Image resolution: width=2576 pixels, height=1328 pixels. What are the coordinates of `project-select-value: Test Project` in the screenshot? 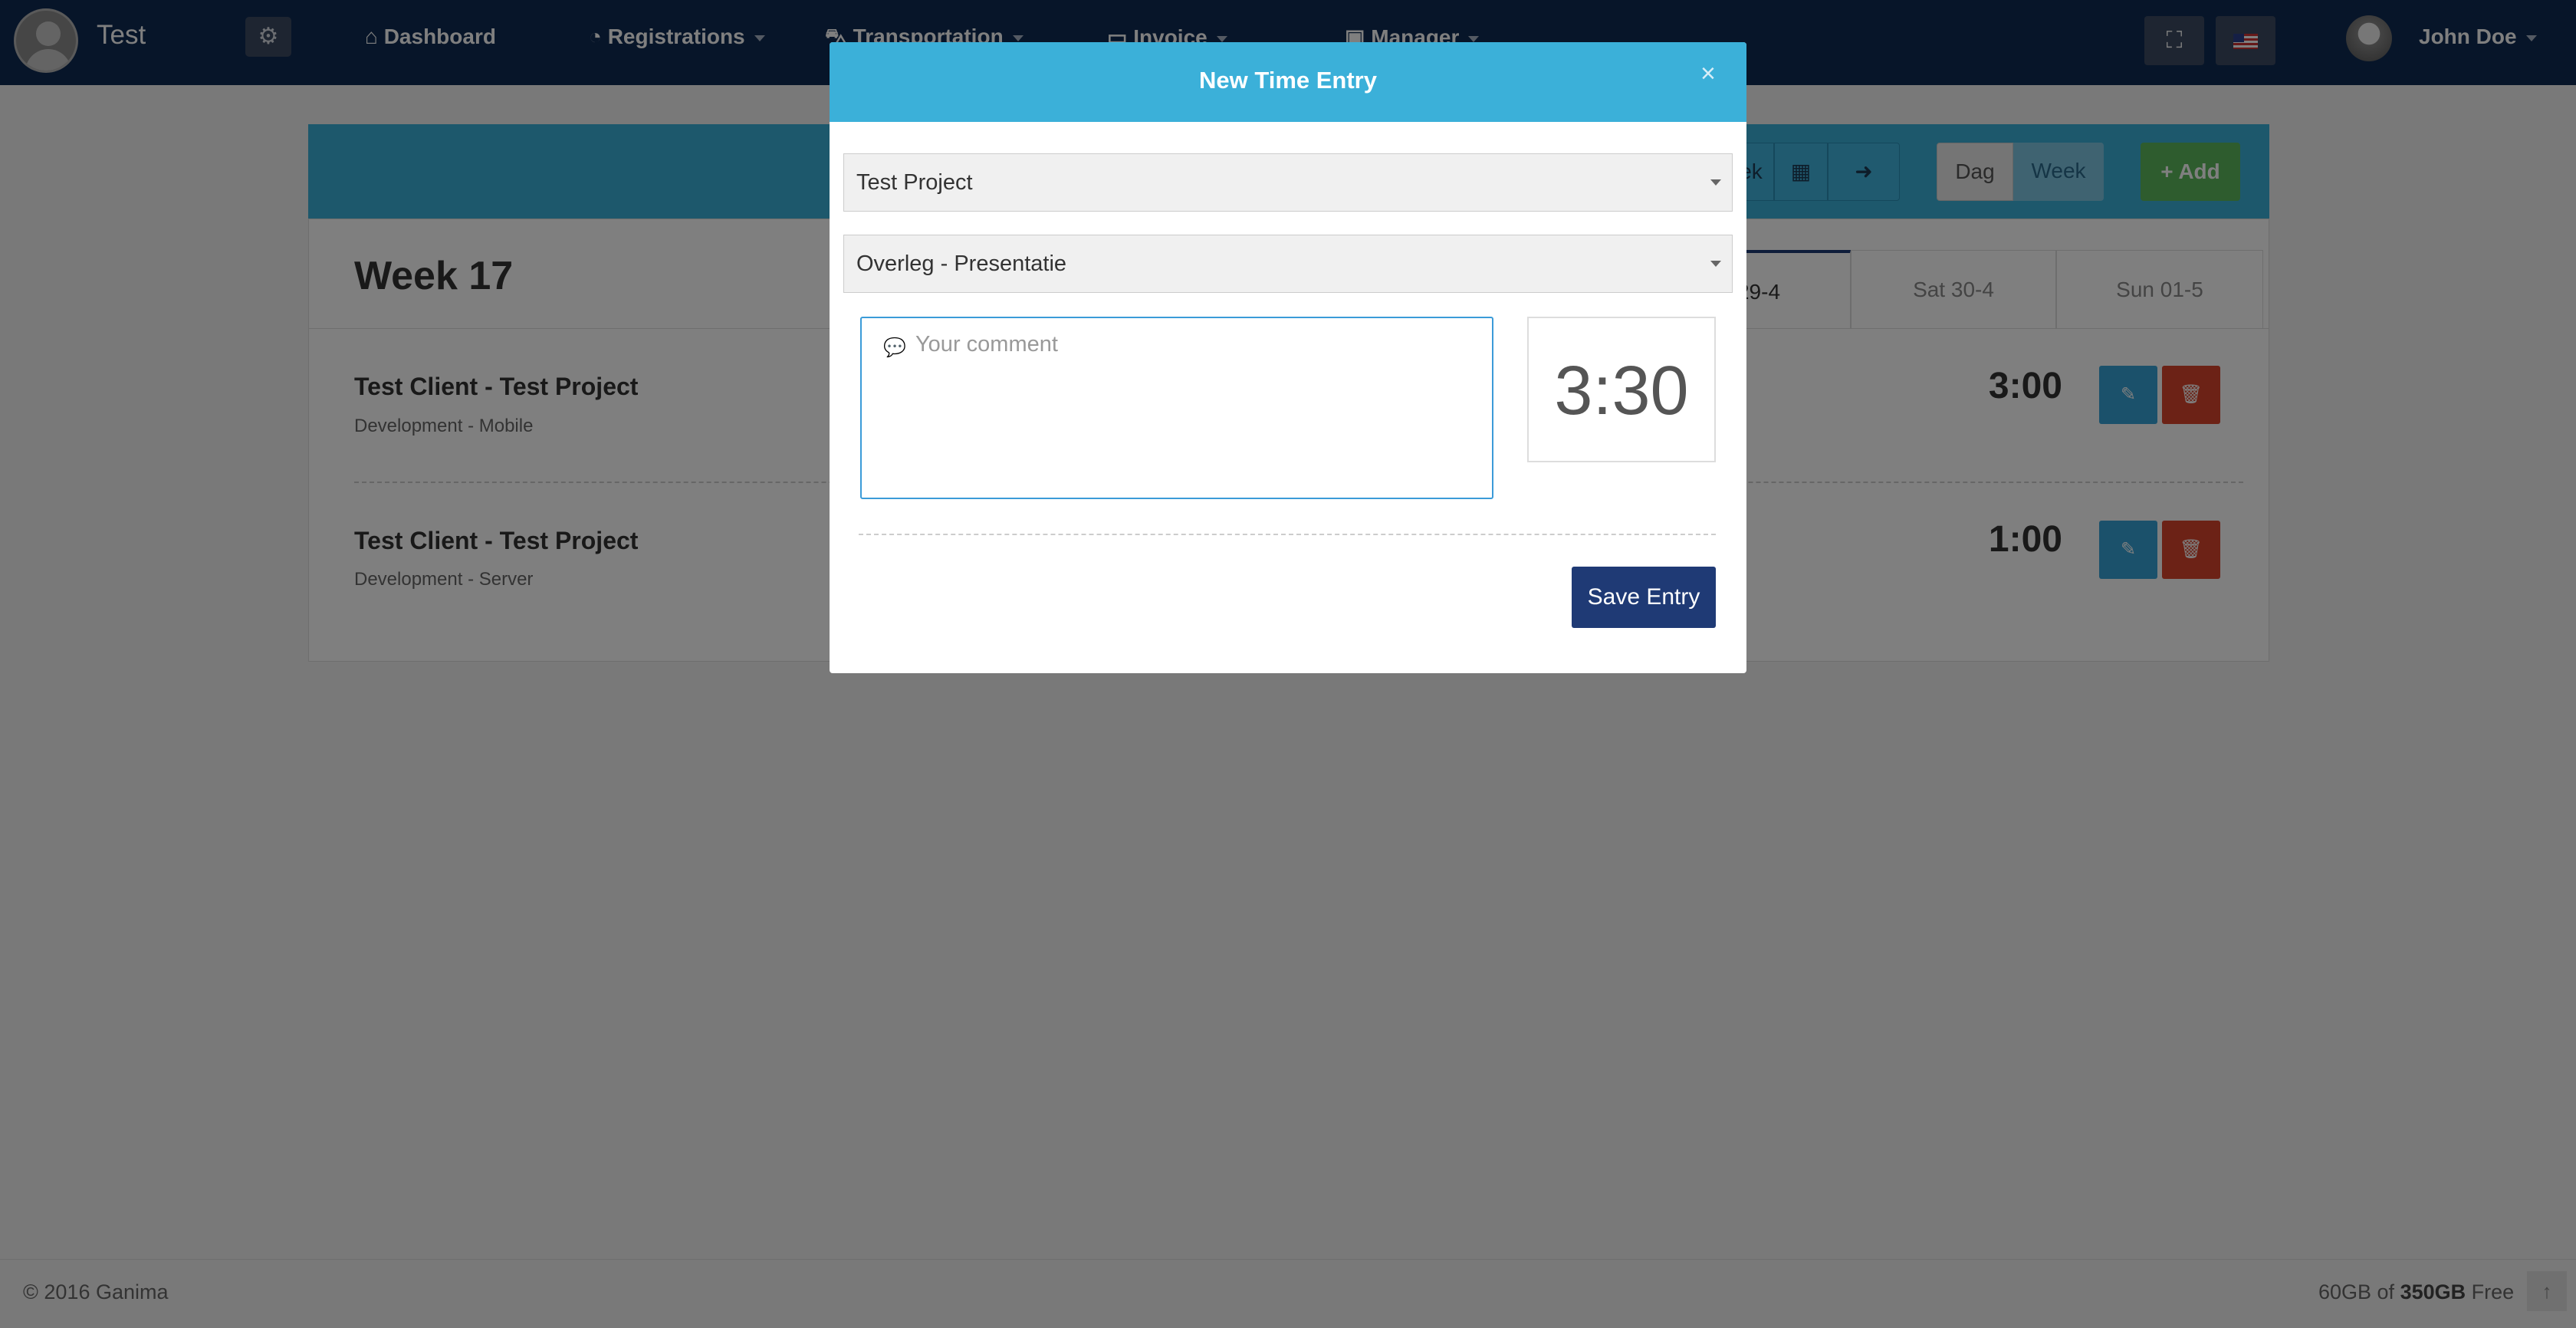 It's located at (915, 182).